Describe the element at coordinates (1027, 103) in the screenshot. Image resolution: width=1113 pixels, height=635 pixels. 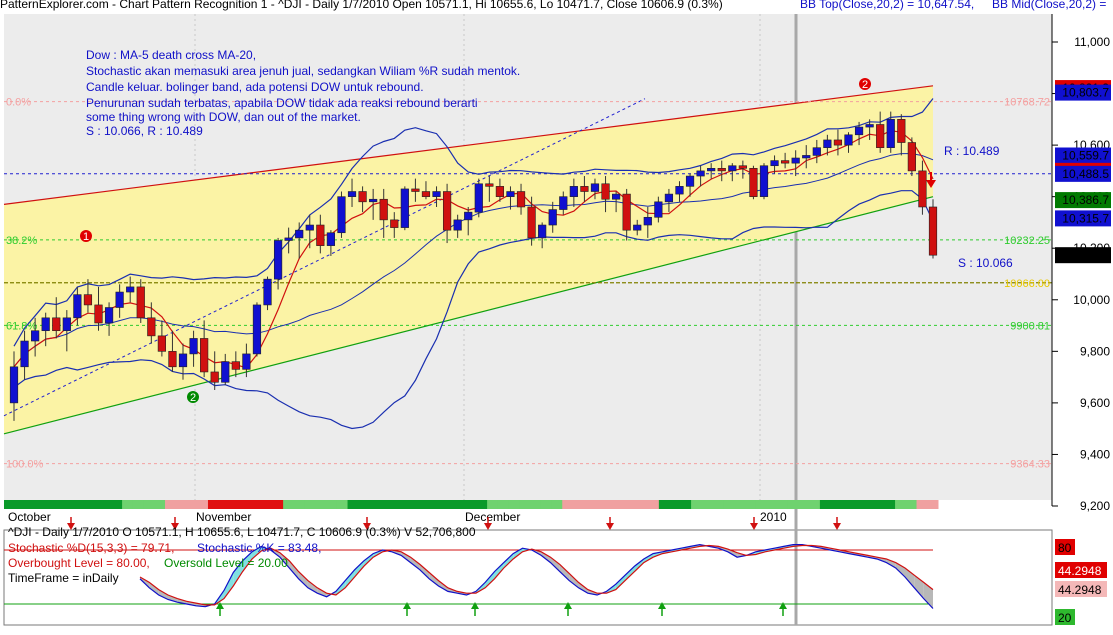
I see `fib-level-value: 10768.72` at that location.